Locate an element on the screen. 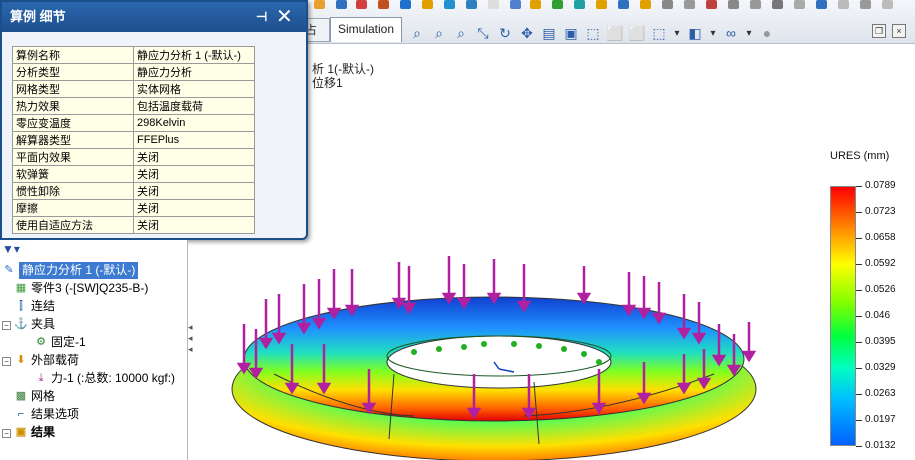 Image resolution: width=915 pixels, height=460 pixels. pin-icon: ⊣ is located at coordinates (265, 17).